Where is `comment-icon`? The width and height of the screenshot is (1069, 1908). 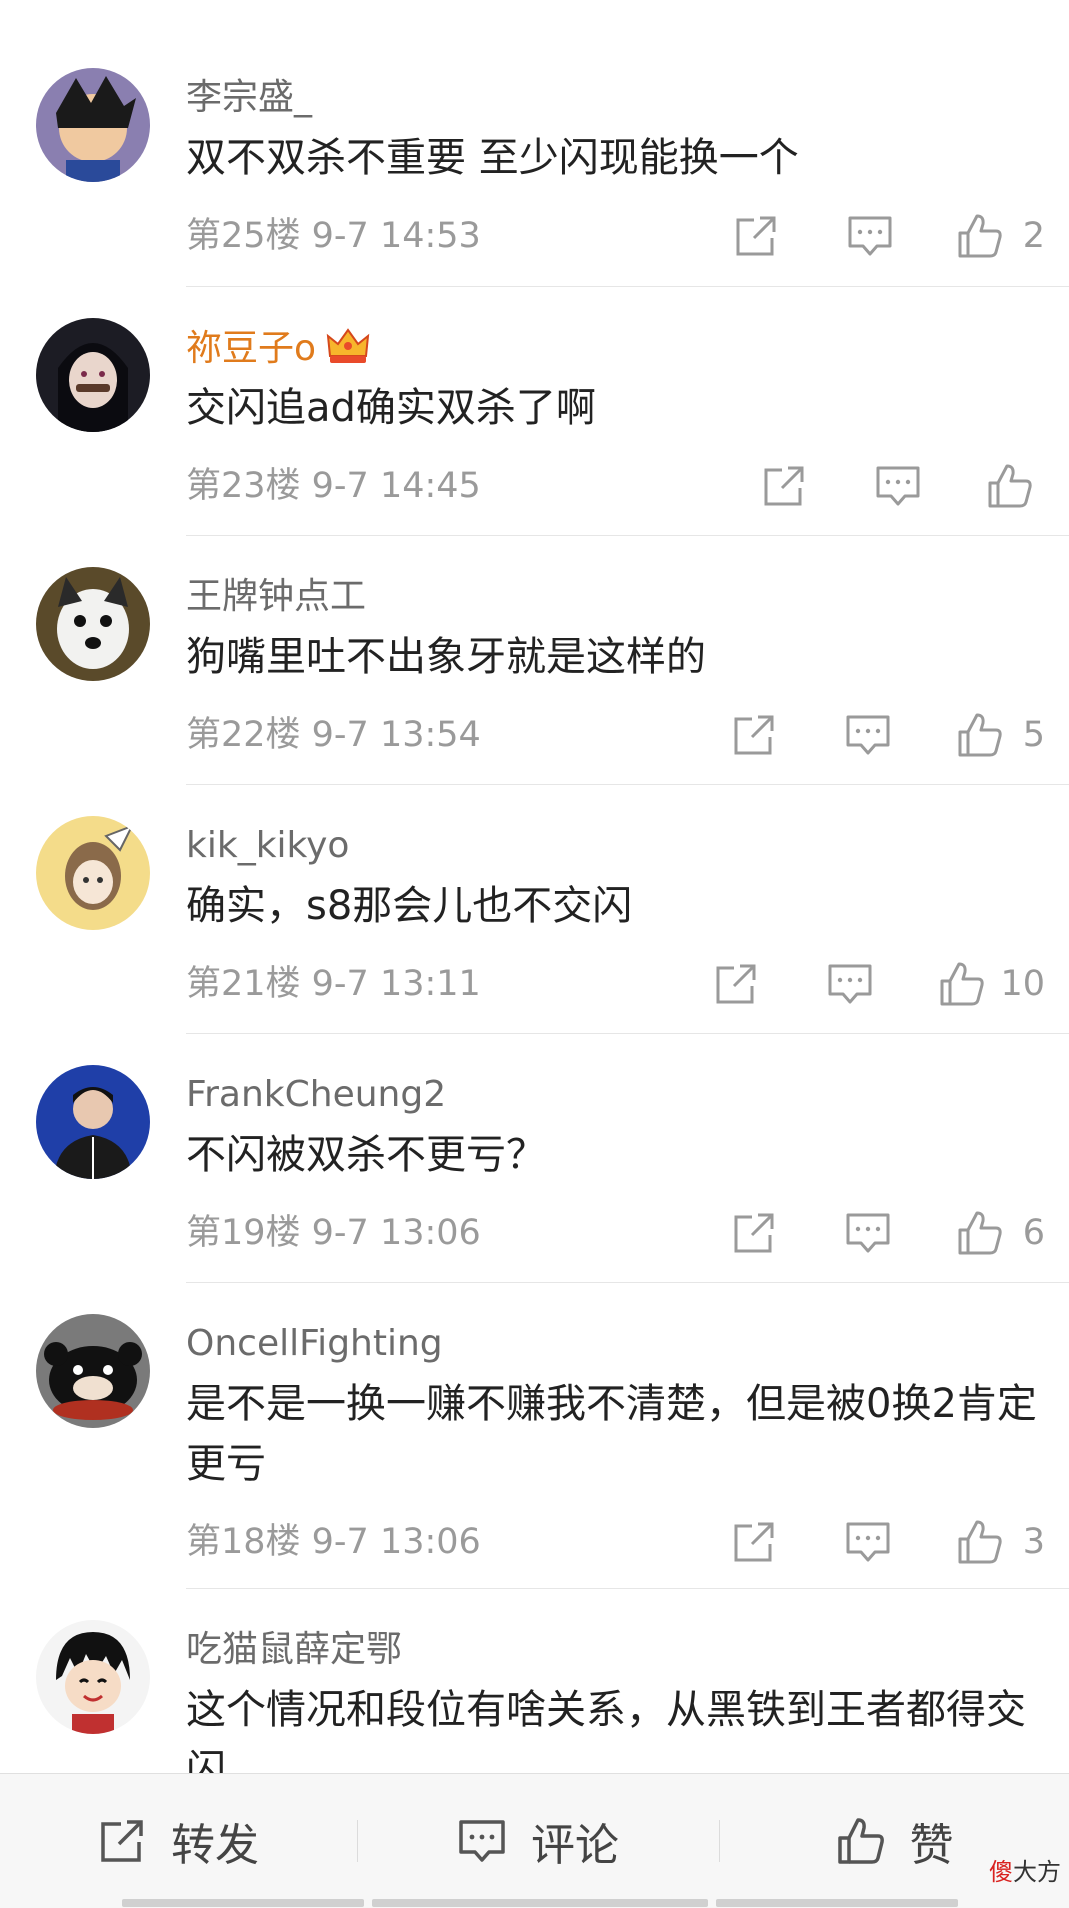
comment-icon is located at coordinates (482, 1841).